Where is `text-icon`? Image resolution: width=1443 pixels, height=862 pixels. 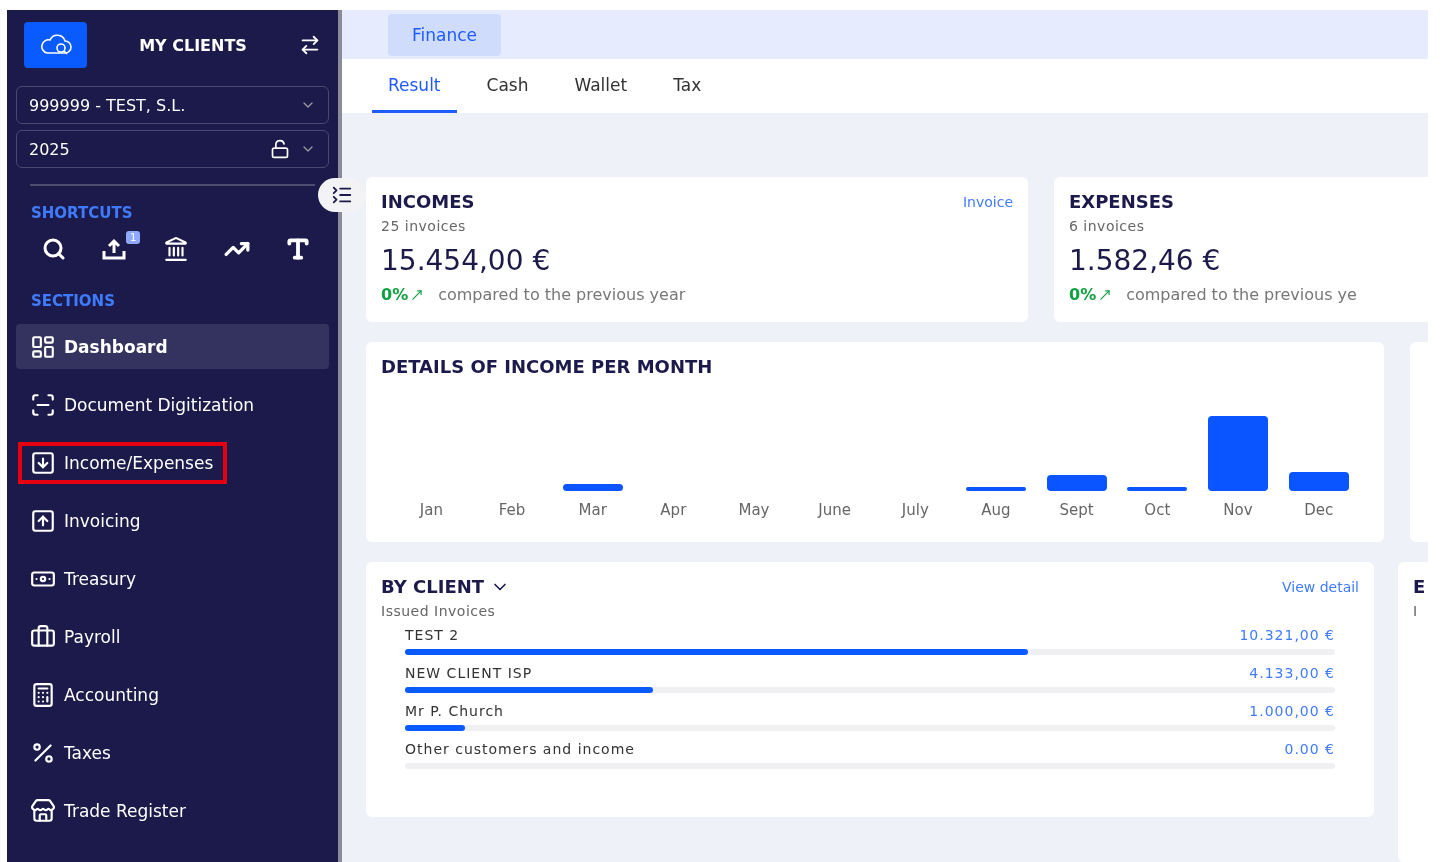 text-icon is located at coordinates (298, 249).